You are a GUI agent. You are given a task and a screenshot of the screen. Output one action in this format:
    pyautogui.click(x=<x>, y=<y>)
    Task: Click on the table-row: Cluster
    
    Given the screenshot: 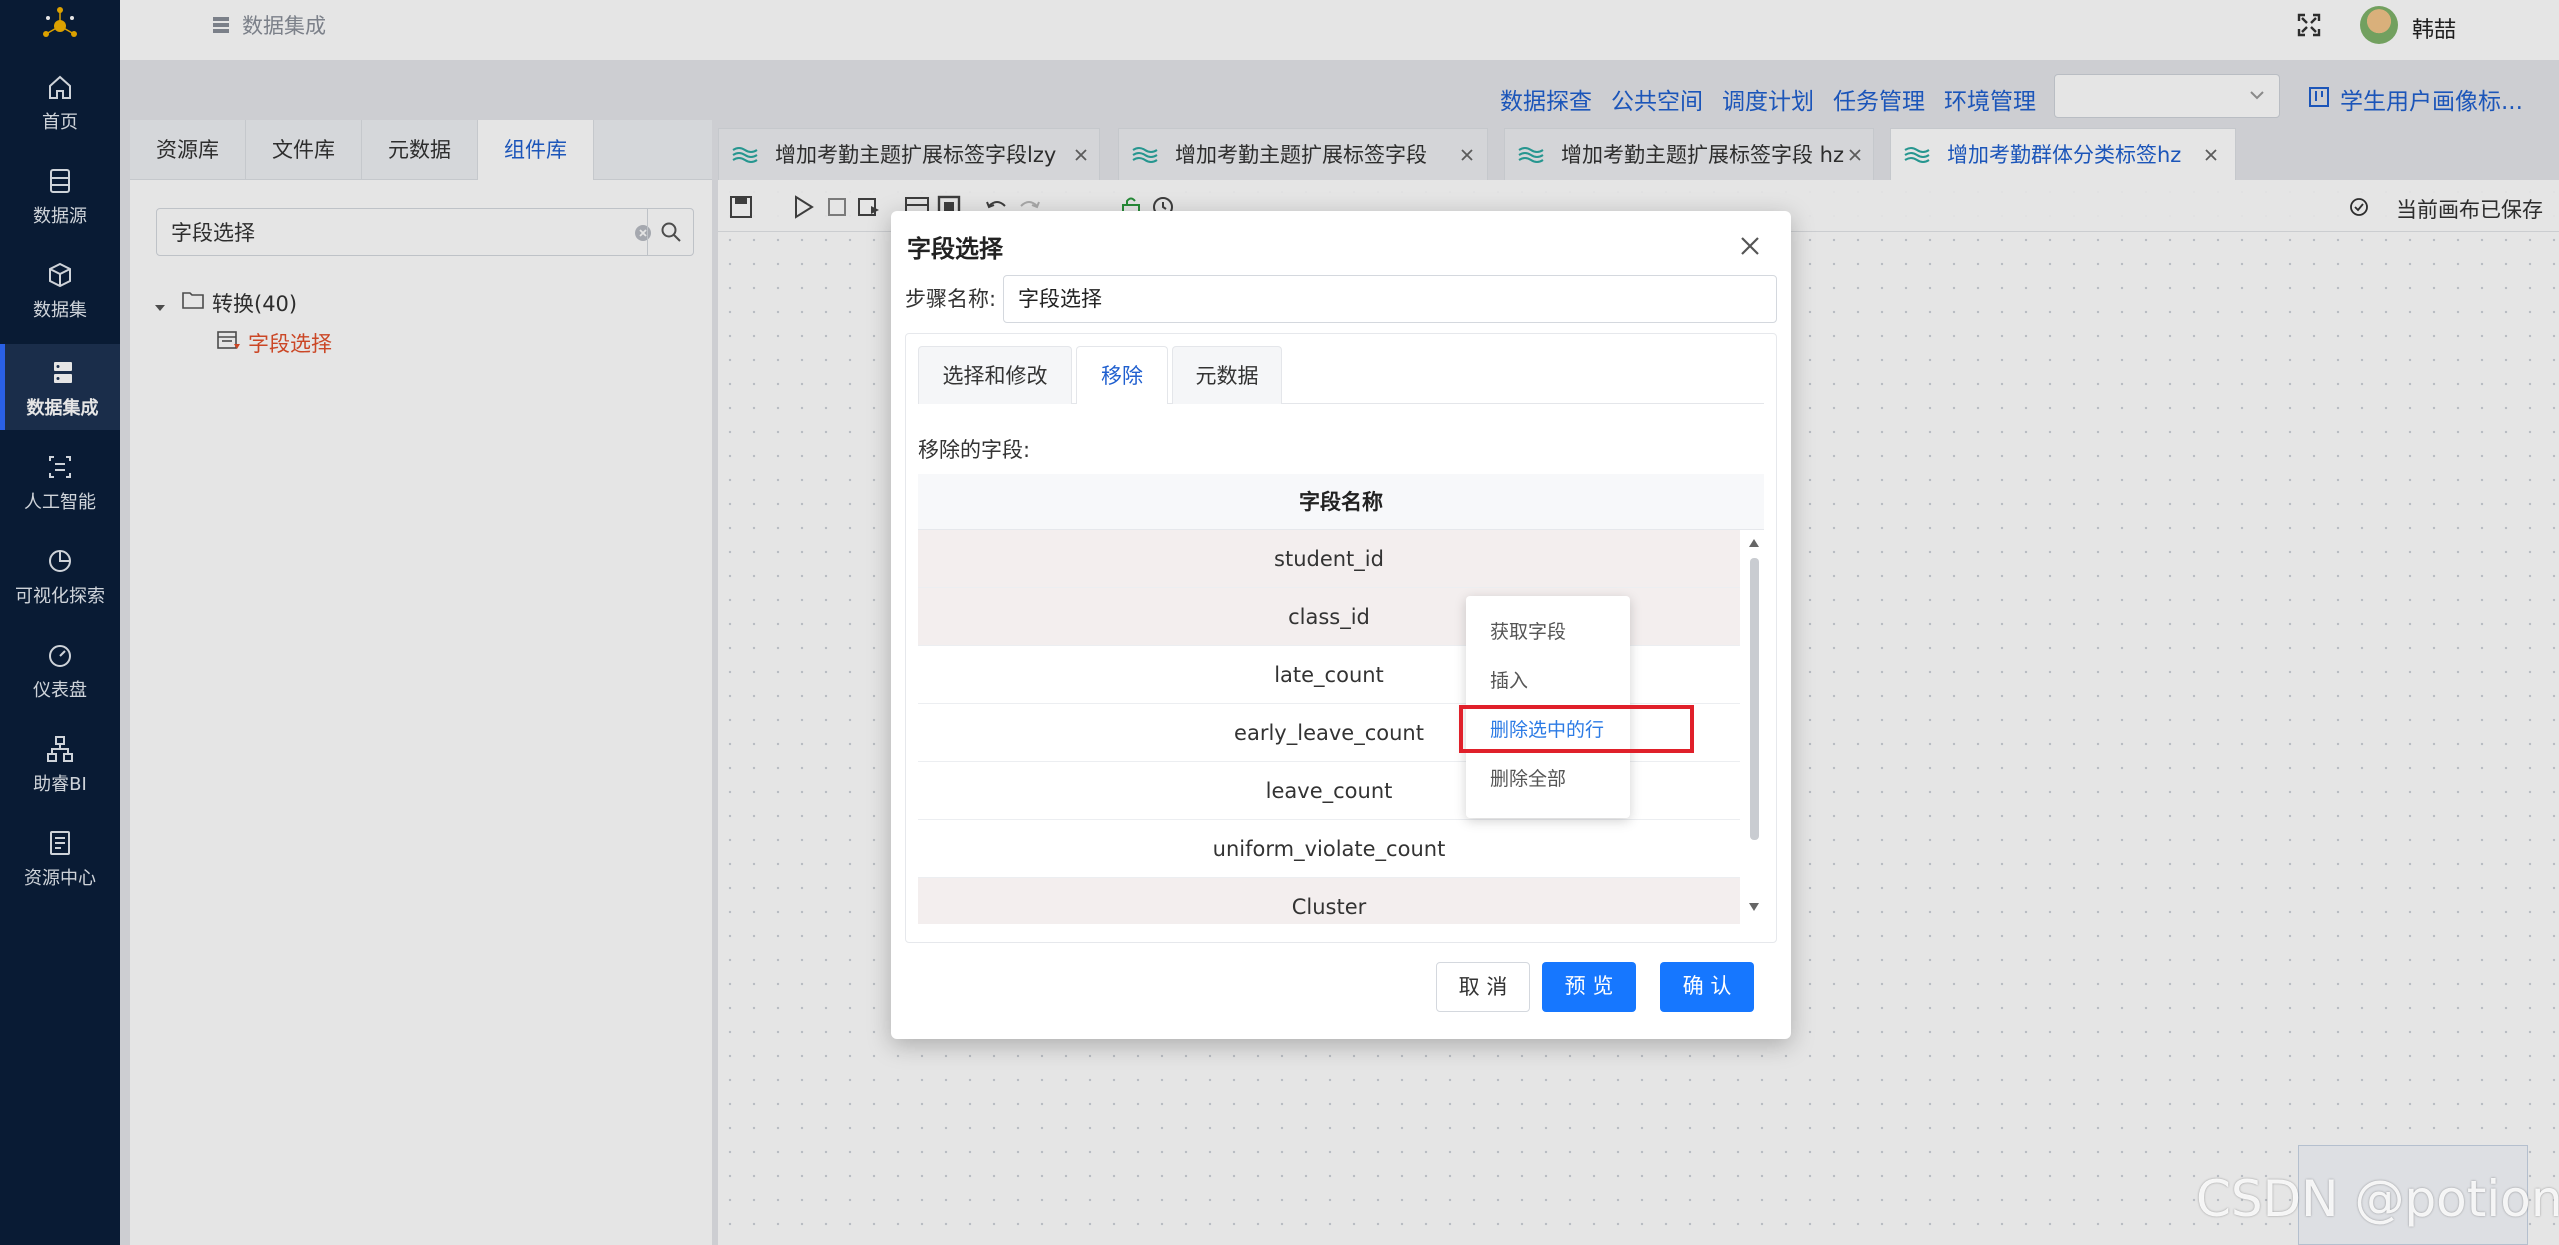 What is the action you would take?
    pyautogui.click(x=1329, y=901)
    